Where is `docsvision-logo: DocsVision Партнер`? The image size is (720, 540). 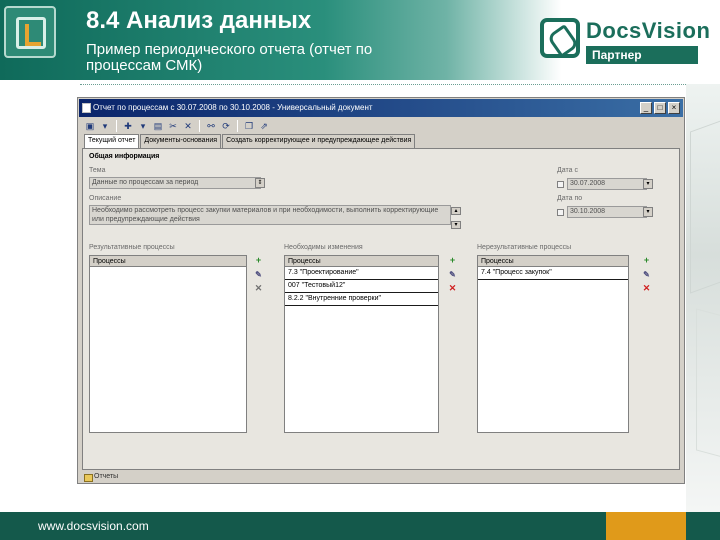 docsvision-logo: DocsVision Партнер is located at coordinates (625, 40).